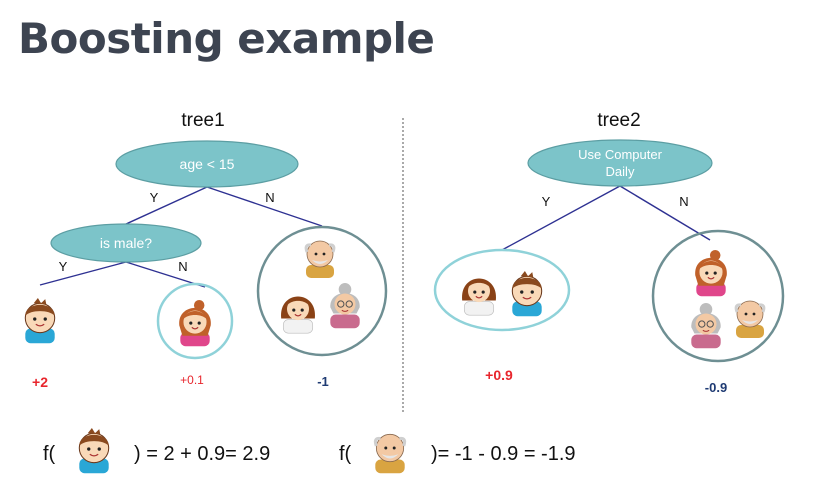  Describe the element at coordinates (502, 290) in the screenshot. I see `tree2-leaf1-circle` at that location.